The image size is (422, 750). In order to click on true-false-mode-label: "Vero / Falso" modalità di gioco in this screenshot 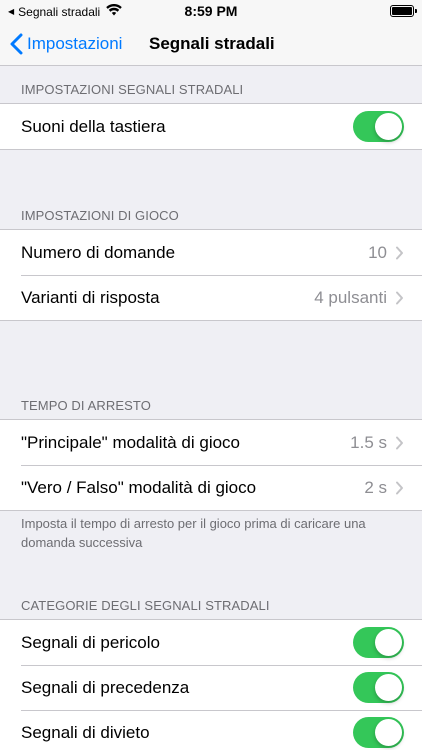, I will do `click(139, 487)`.